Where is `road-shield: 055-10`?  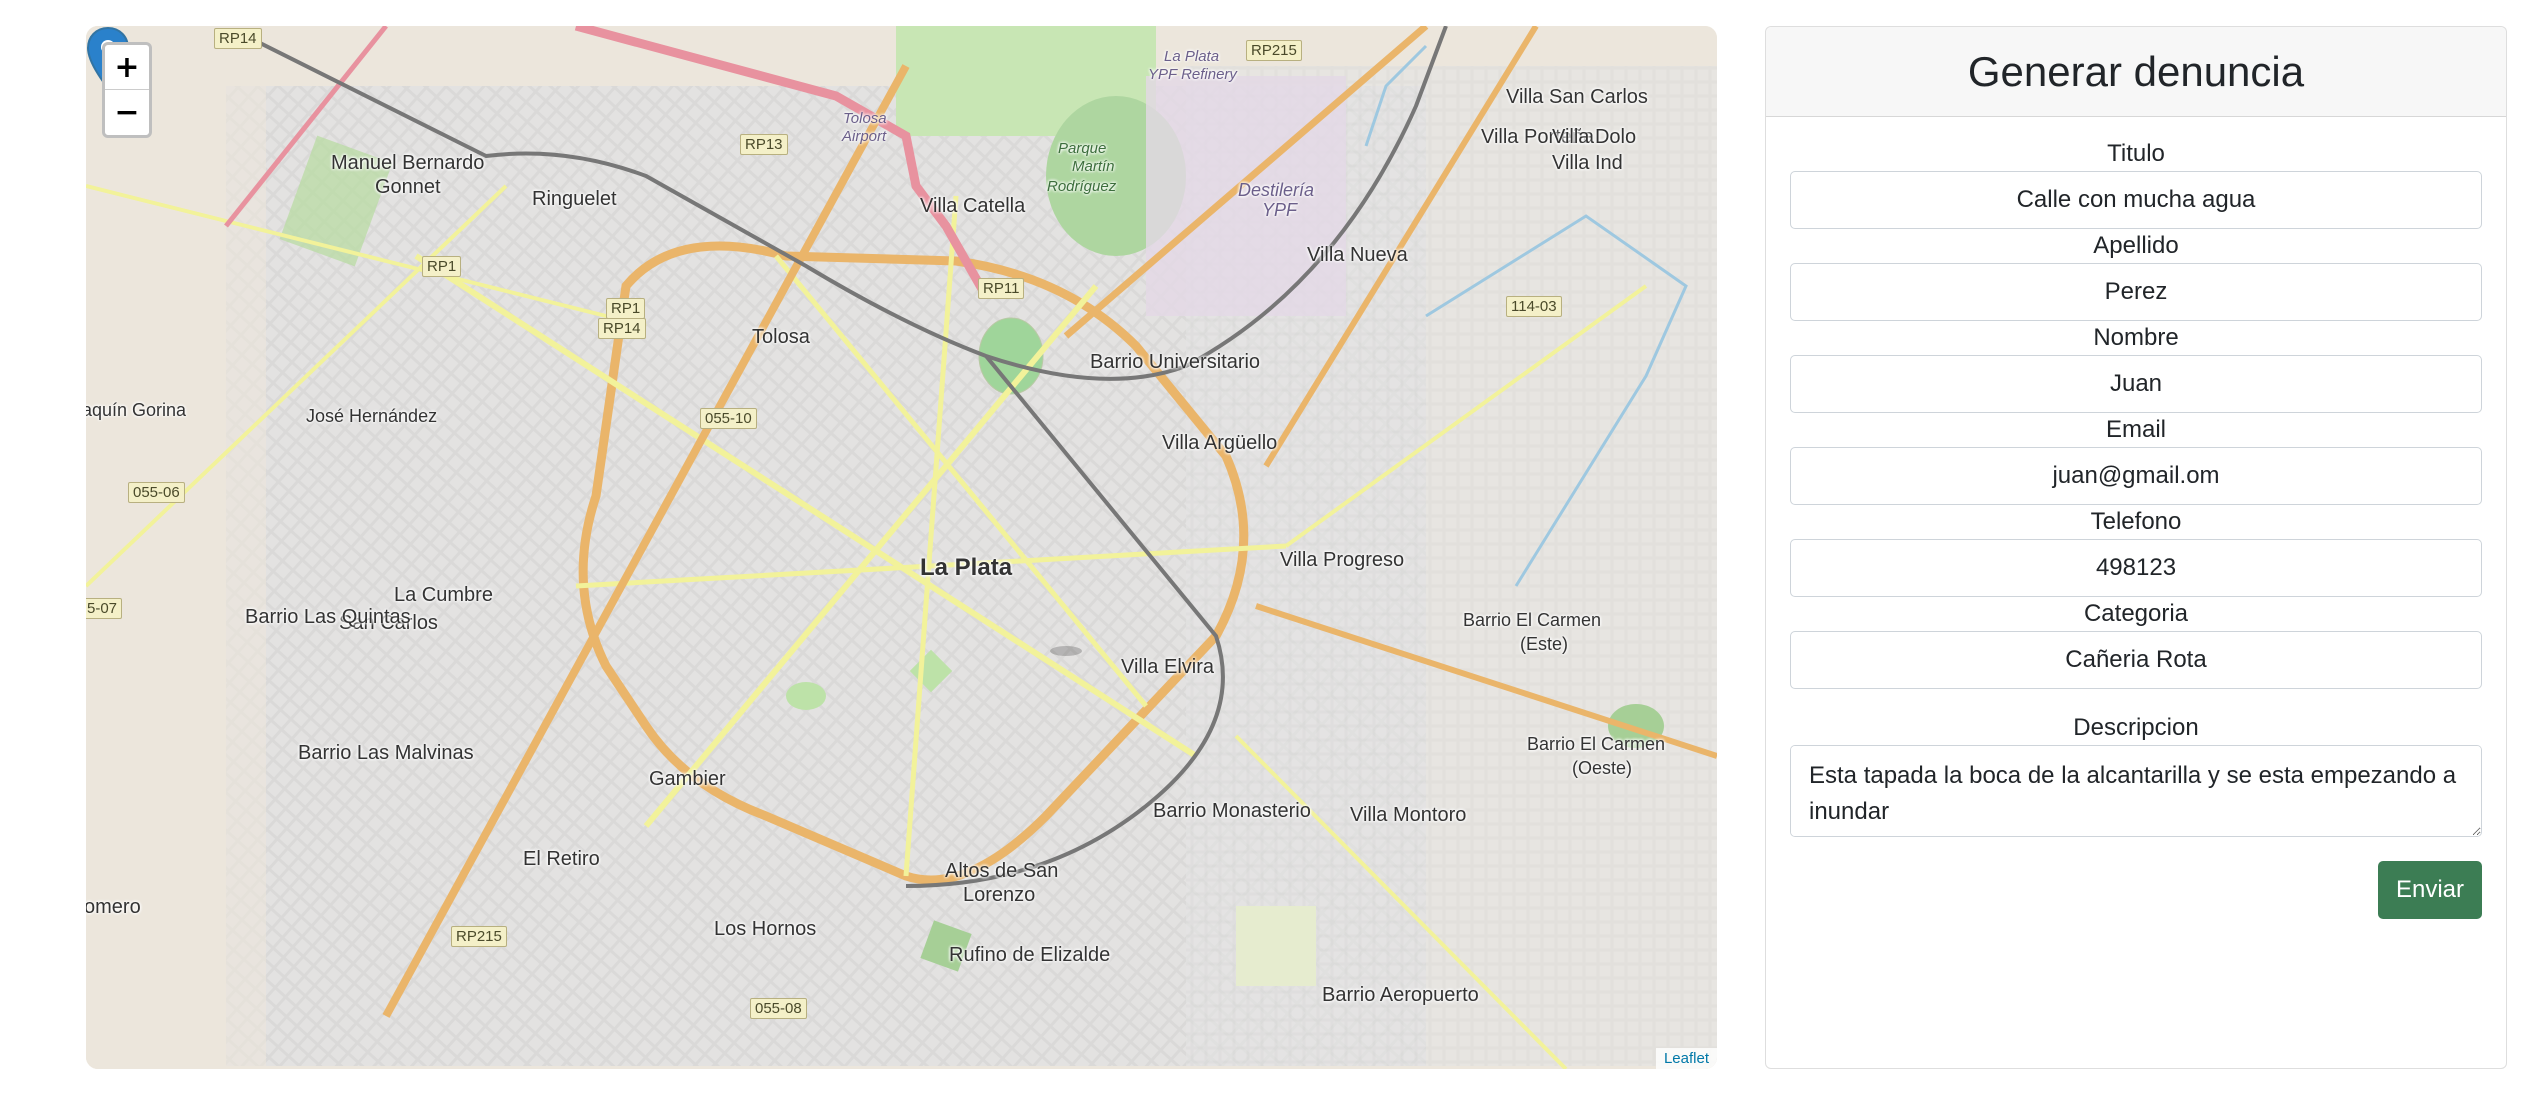
road-shield: 055-10 is located at coordinates (728, 418).